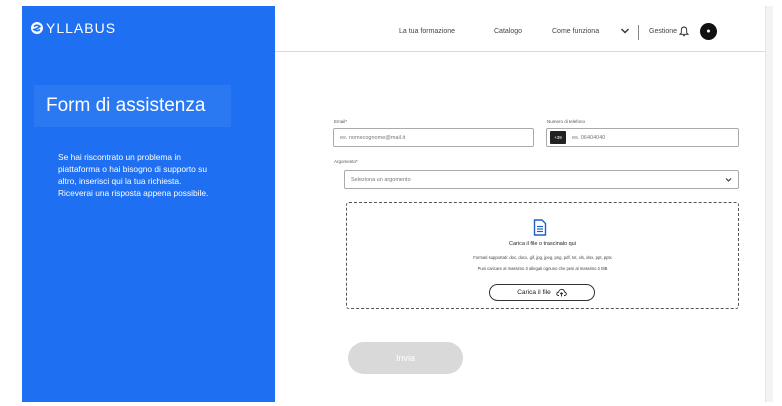 The width and height of the screenshot is (782, 406). Describe the element at coordinates (120, 181) in the screenshot. I see `description-line: altro, inserisci qui la tua richiesta.` at that location.